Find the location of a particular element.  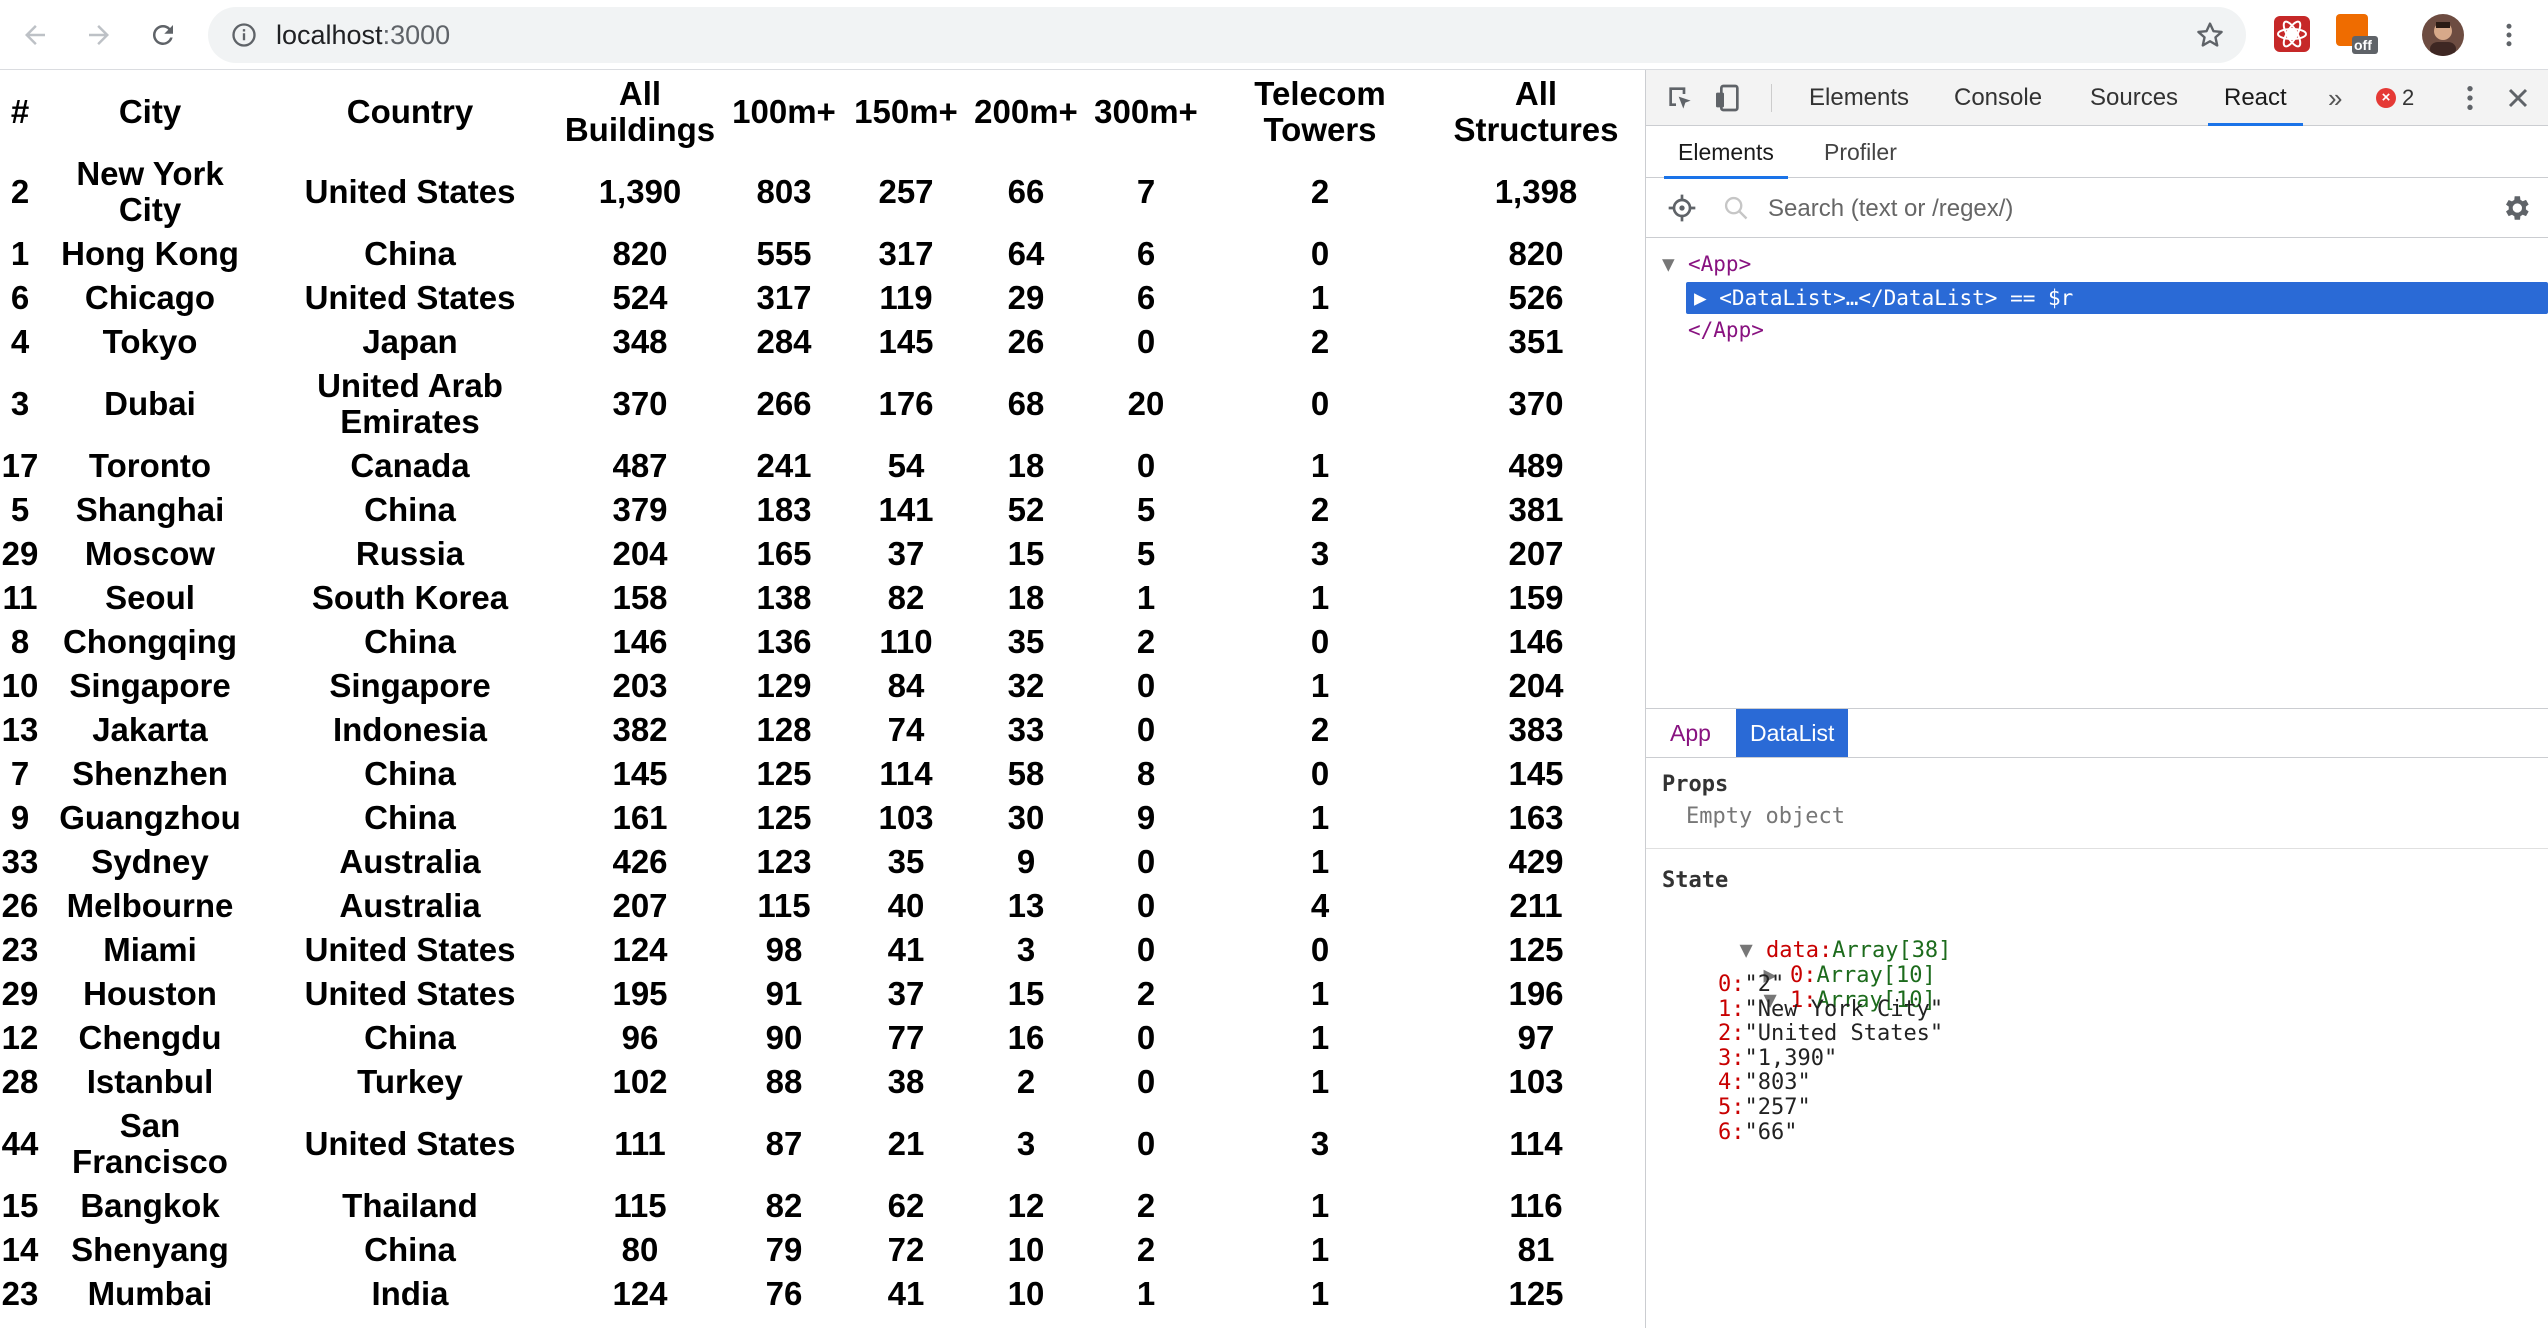

cell-300m: 9 is located at coordinates (1146, 817).